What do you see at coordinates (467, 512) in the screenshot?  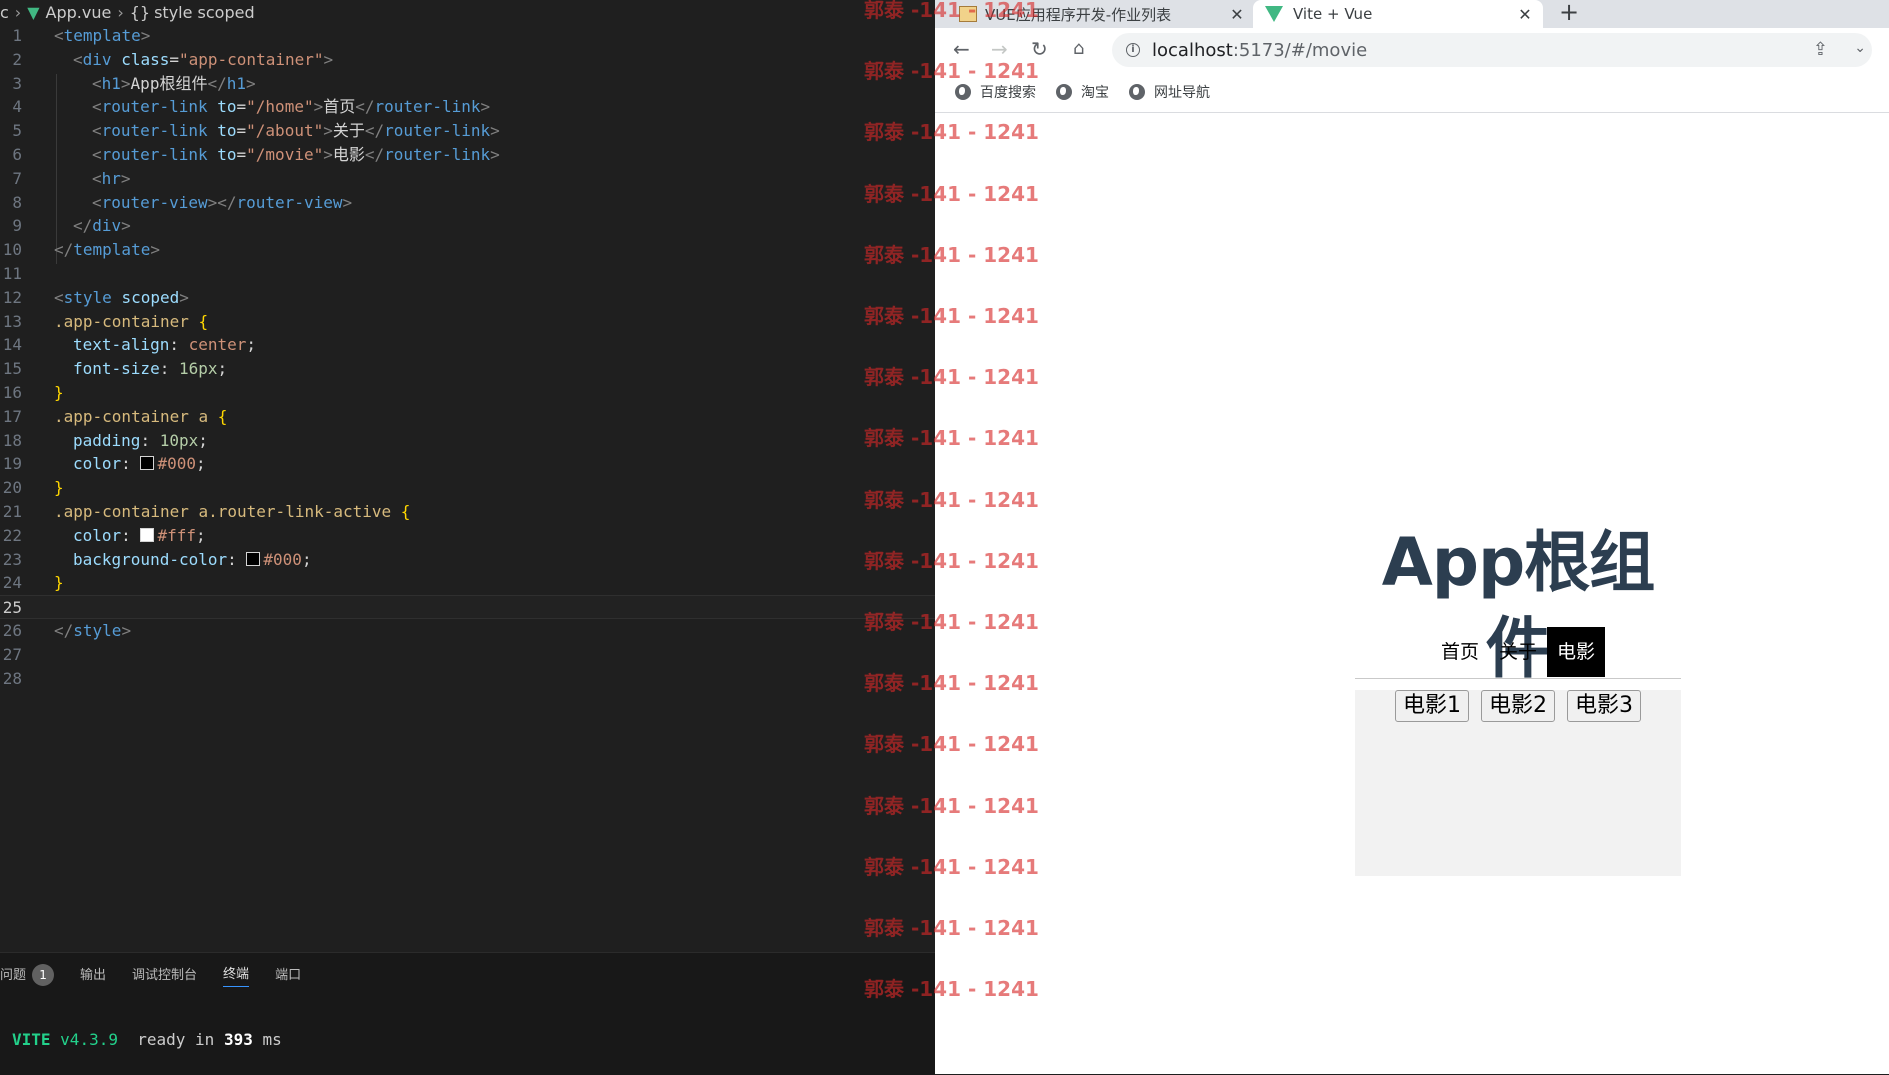 I see `code-line: 21 .app-container a.router-link-active {` at bounding box center [467, 512].